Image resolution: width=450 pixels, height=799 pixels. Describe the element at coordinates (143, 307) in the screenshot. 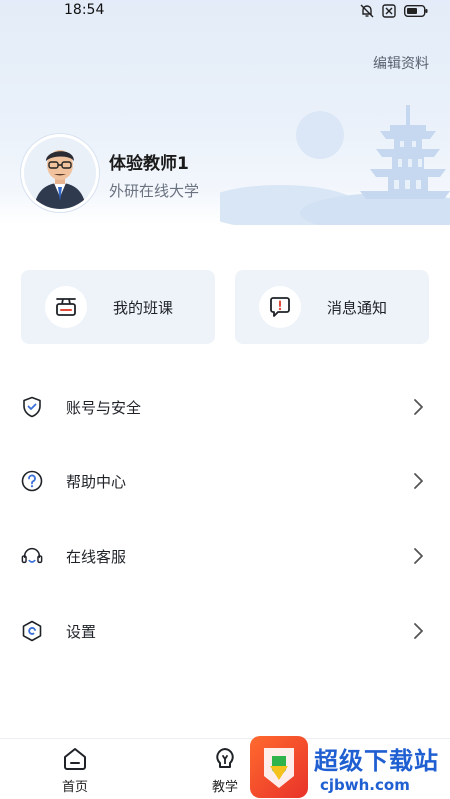

I see `my-classes-label: 我的班课` at that location.